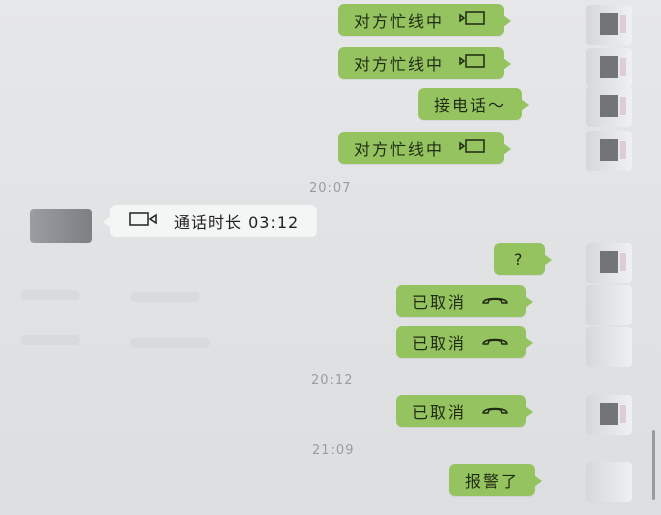 The image size is (661, 515). I want to click on message-text: 接电话～, so click(470, 105).